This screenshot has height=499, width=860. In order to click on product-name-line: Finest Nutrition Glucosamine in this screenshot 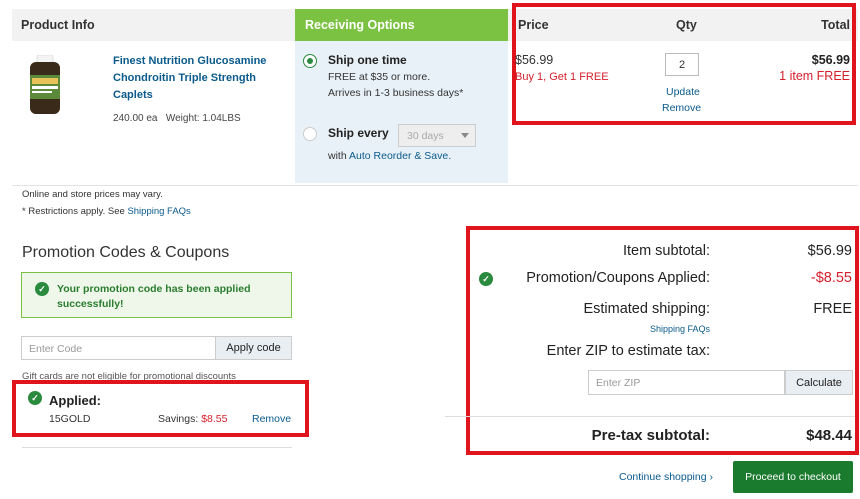, I will do `click(190, 61)`.